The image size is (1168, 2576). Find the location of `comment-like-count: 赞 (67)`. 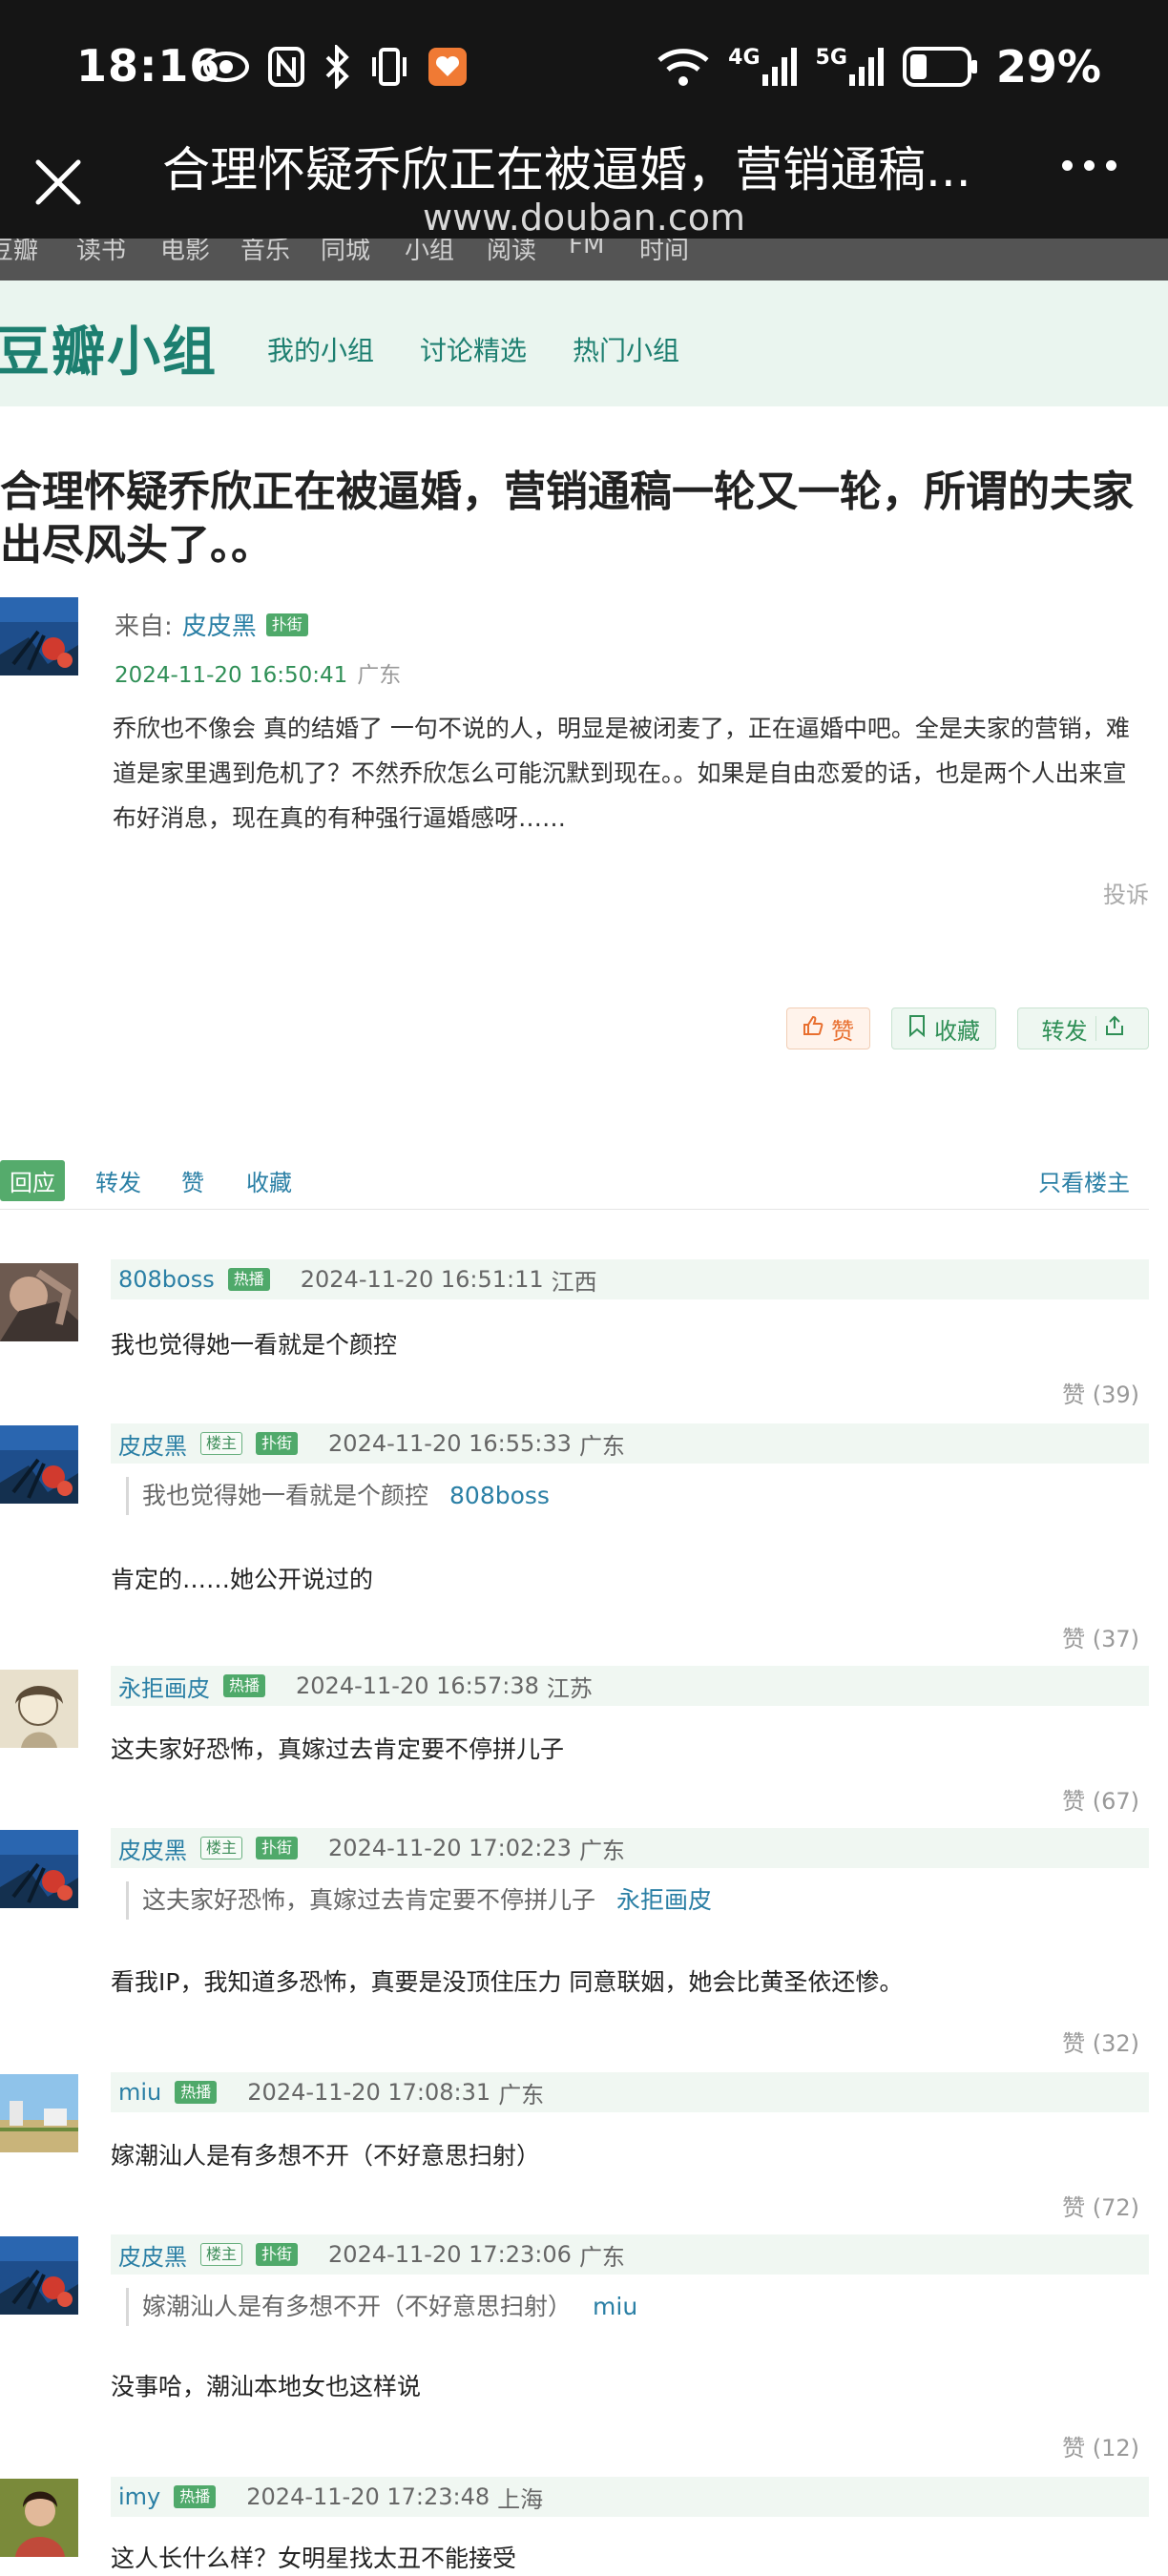

comment-like-count: 赞 (67) is located at coordinates (1100, 1799).